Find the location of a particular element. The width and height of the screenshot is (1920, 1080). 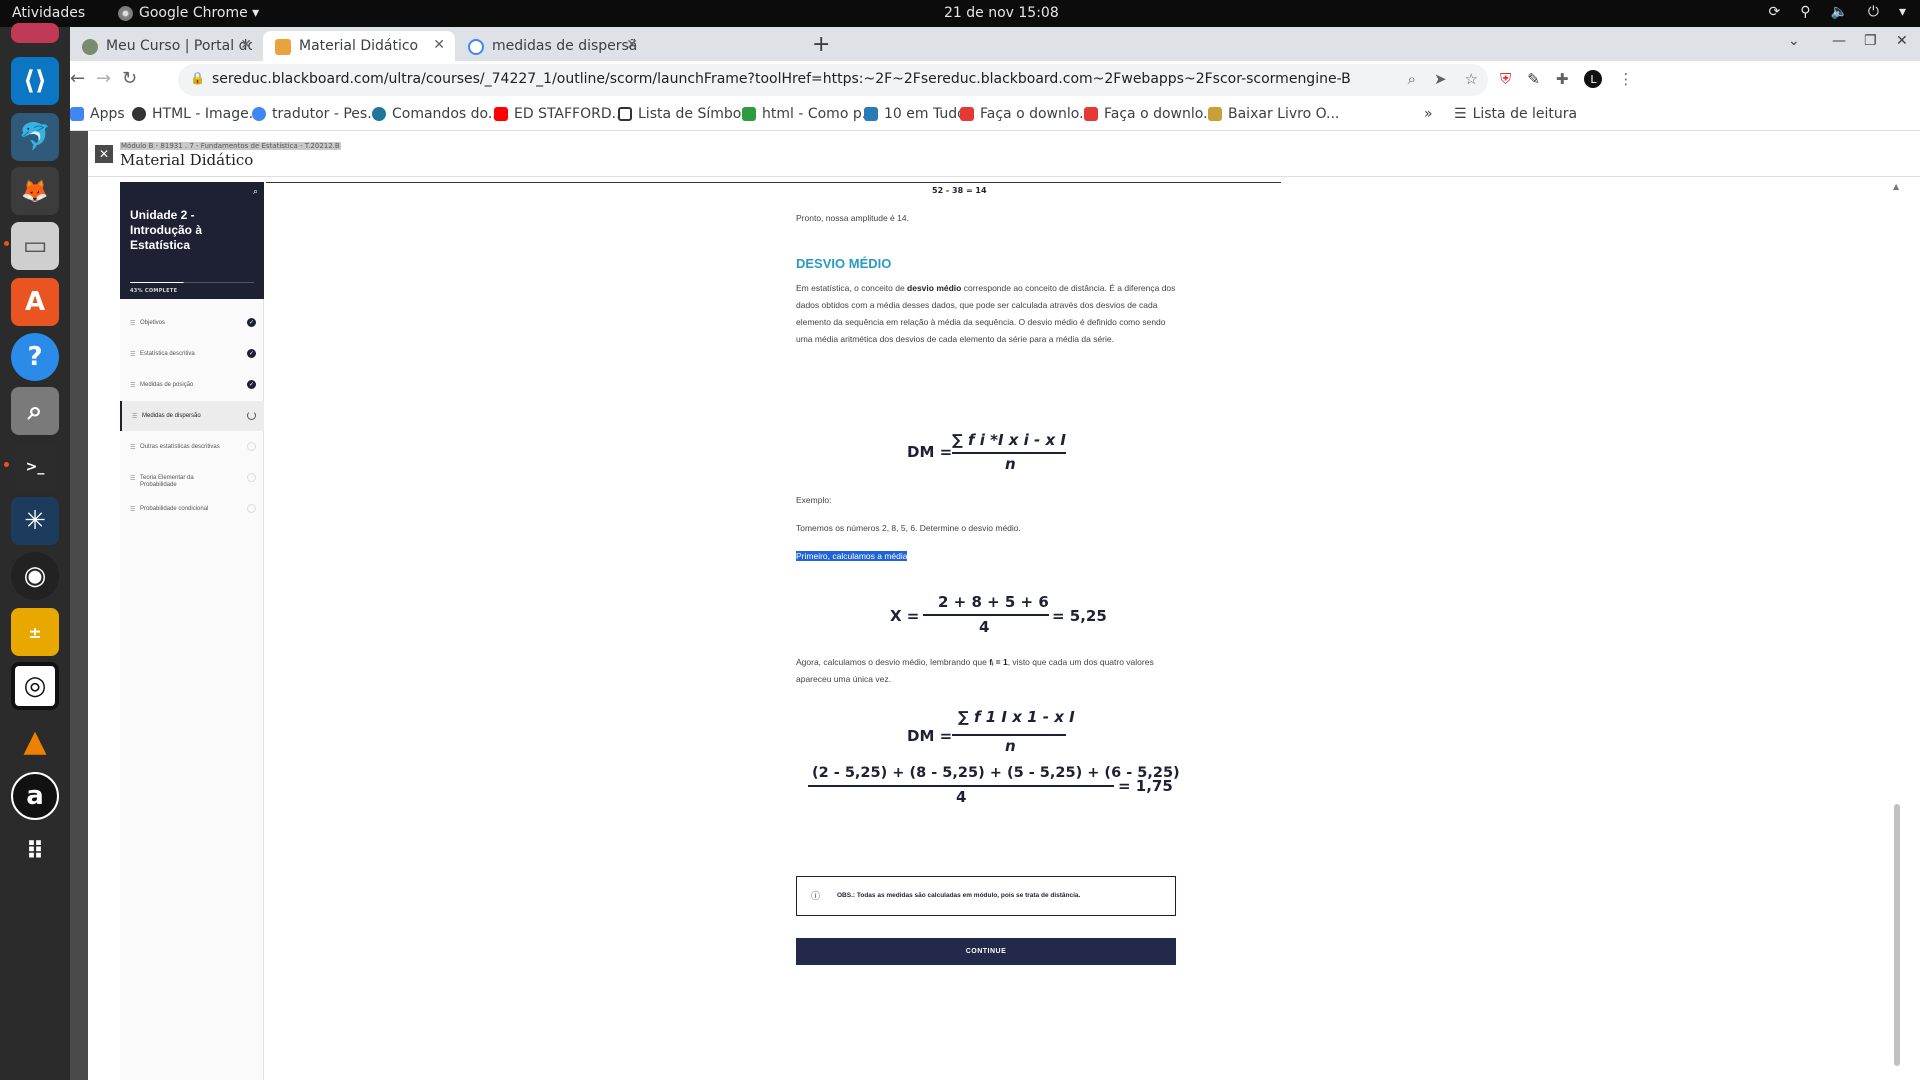

network-icon: ⚲ is located at coordinates (1805, 12).